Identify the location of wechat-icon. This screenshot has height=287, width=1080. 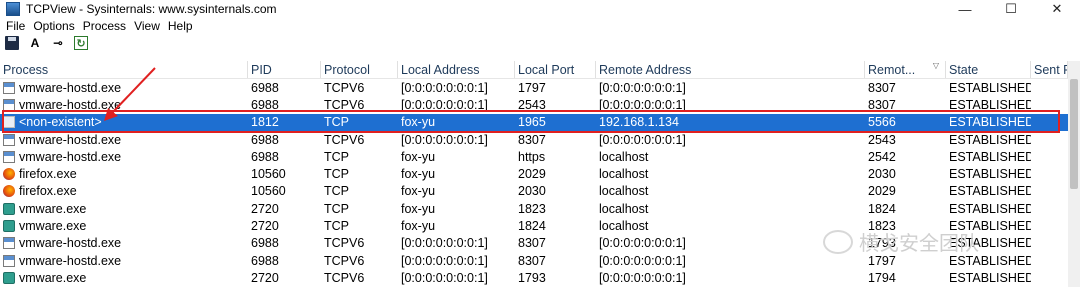
(838, 241).